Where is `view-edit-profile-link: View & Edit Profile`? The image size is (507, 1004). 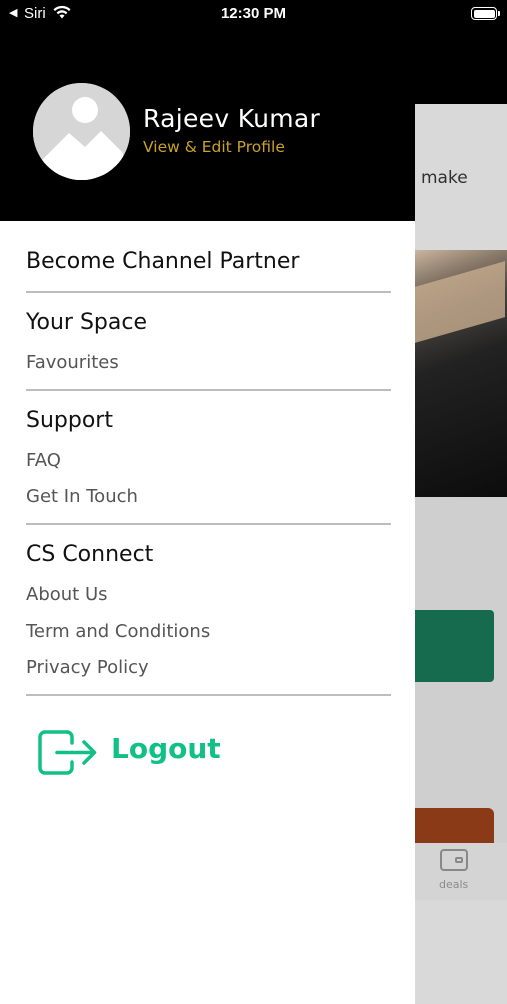 view-edit-profile-link: View & Edit Profile is located at coordinates (214, 147).